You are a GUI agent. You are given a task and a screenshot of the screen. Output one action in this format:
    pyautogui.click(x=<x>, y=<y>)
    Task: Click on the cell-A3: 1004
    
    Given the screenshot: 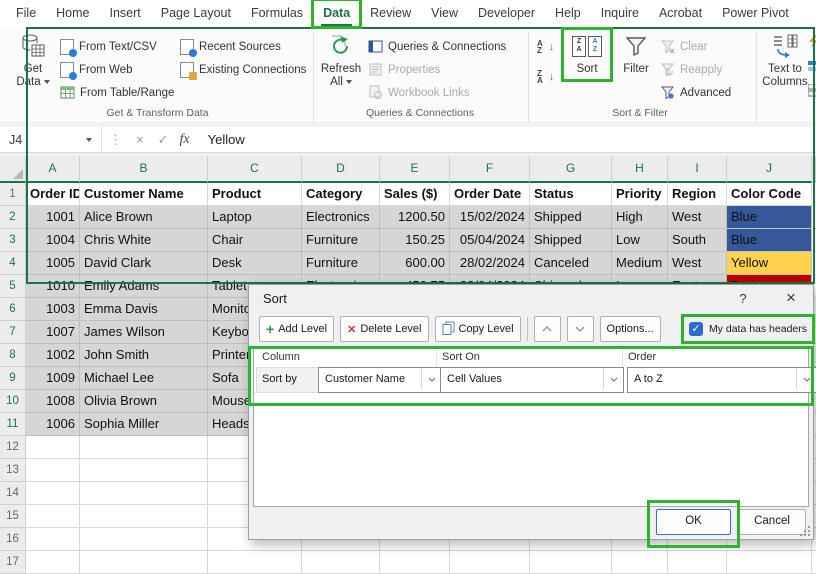 What is the action you would take?
    pyautogui.click(x=53, y=240)
    